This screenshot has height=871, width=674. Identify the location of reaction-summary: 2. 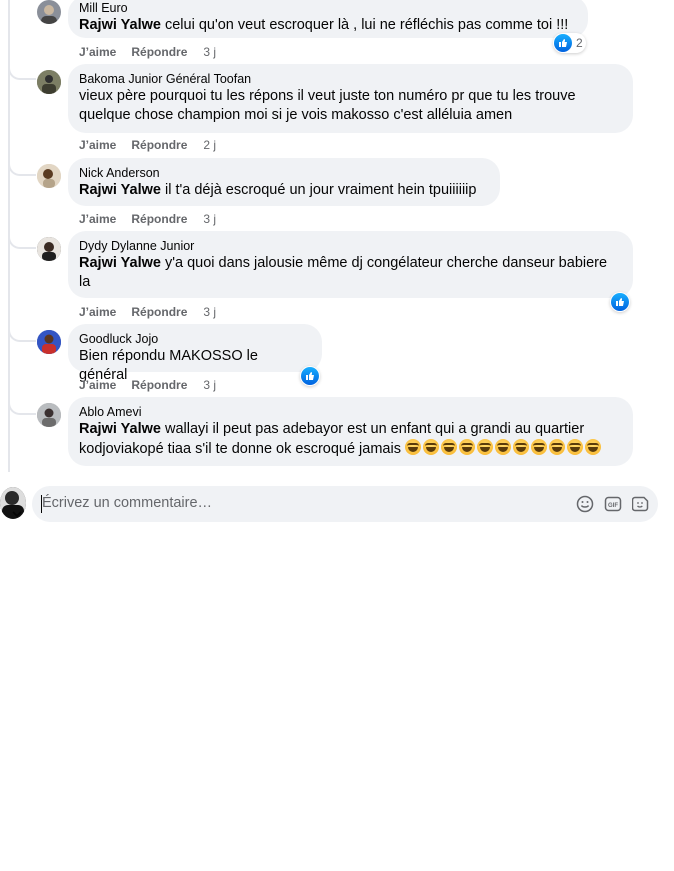
(569, 43).